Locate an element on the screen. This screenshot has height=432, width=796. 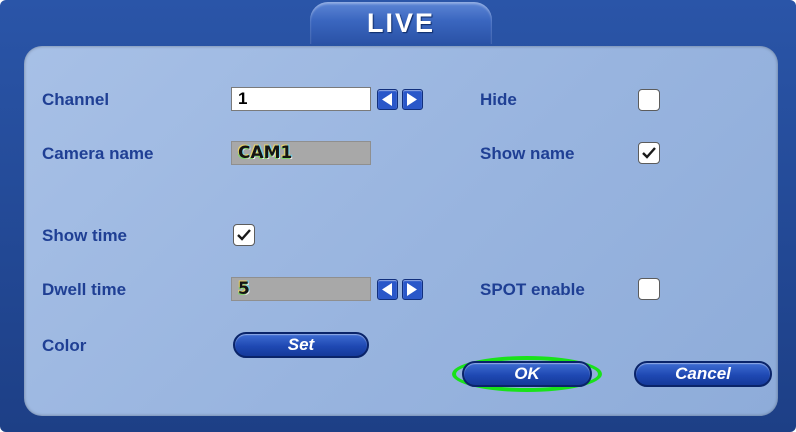
show-name-checkbox is located at coordinates (649, 153).